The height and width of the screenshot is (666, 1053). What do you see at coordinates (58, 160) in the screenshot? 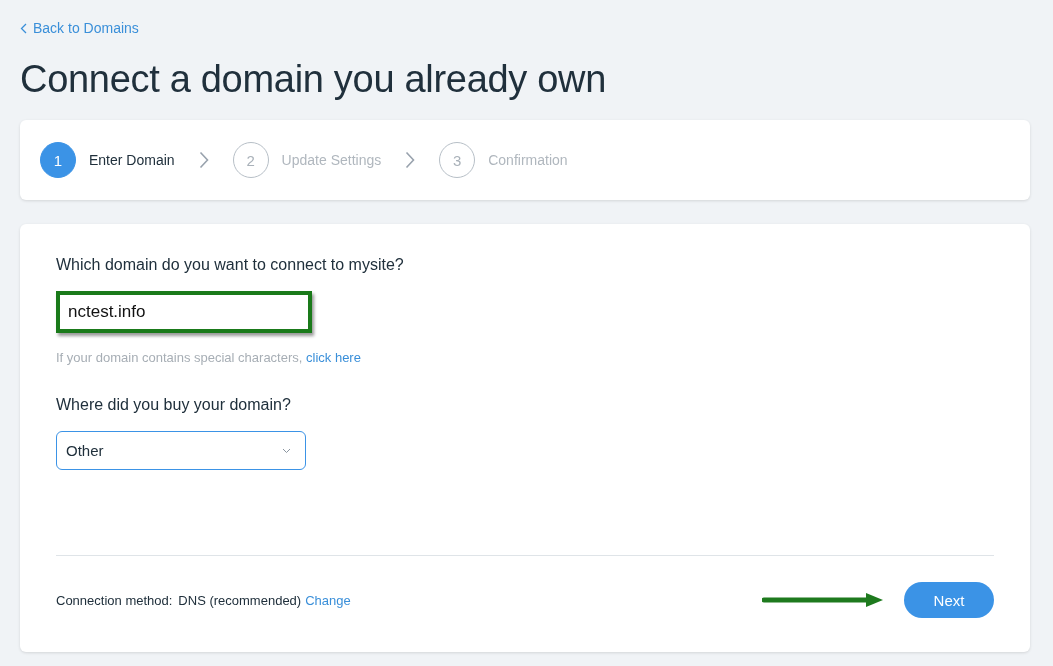
I see `step-number: 1` at bounding box center [58, 160].